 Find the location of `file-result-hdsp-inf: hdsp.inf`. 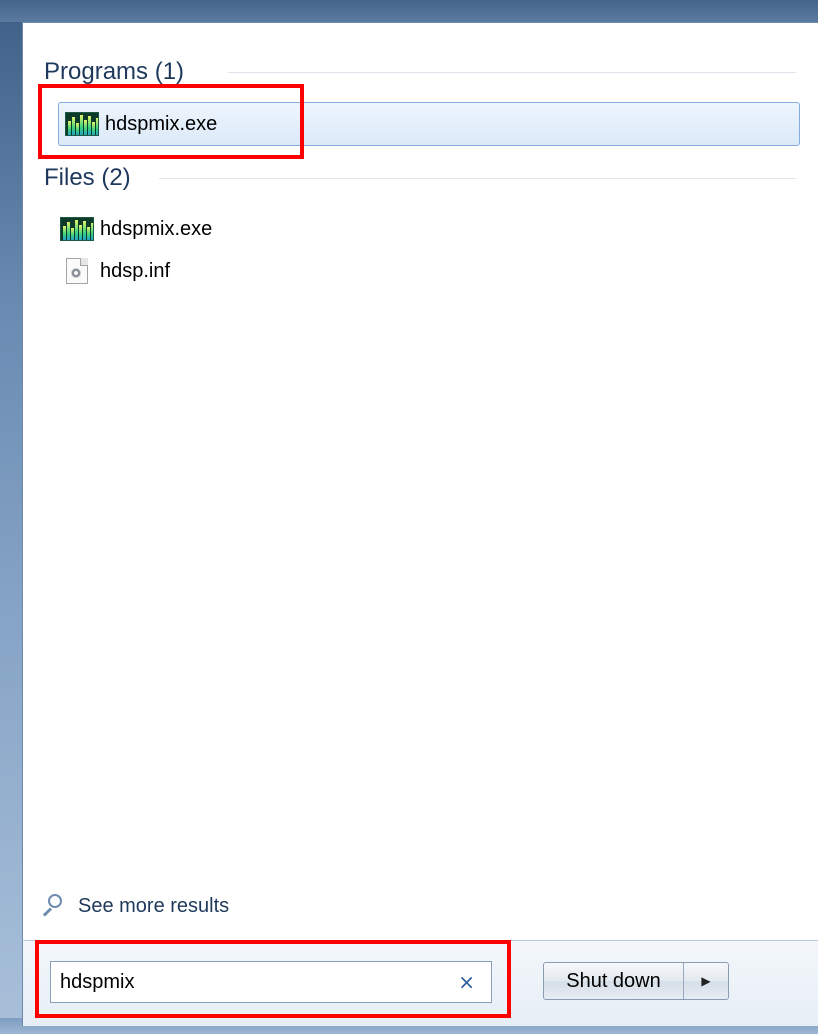

file-result-hdsp-inf: hdsp.inf is located at coordinates (115, 271).